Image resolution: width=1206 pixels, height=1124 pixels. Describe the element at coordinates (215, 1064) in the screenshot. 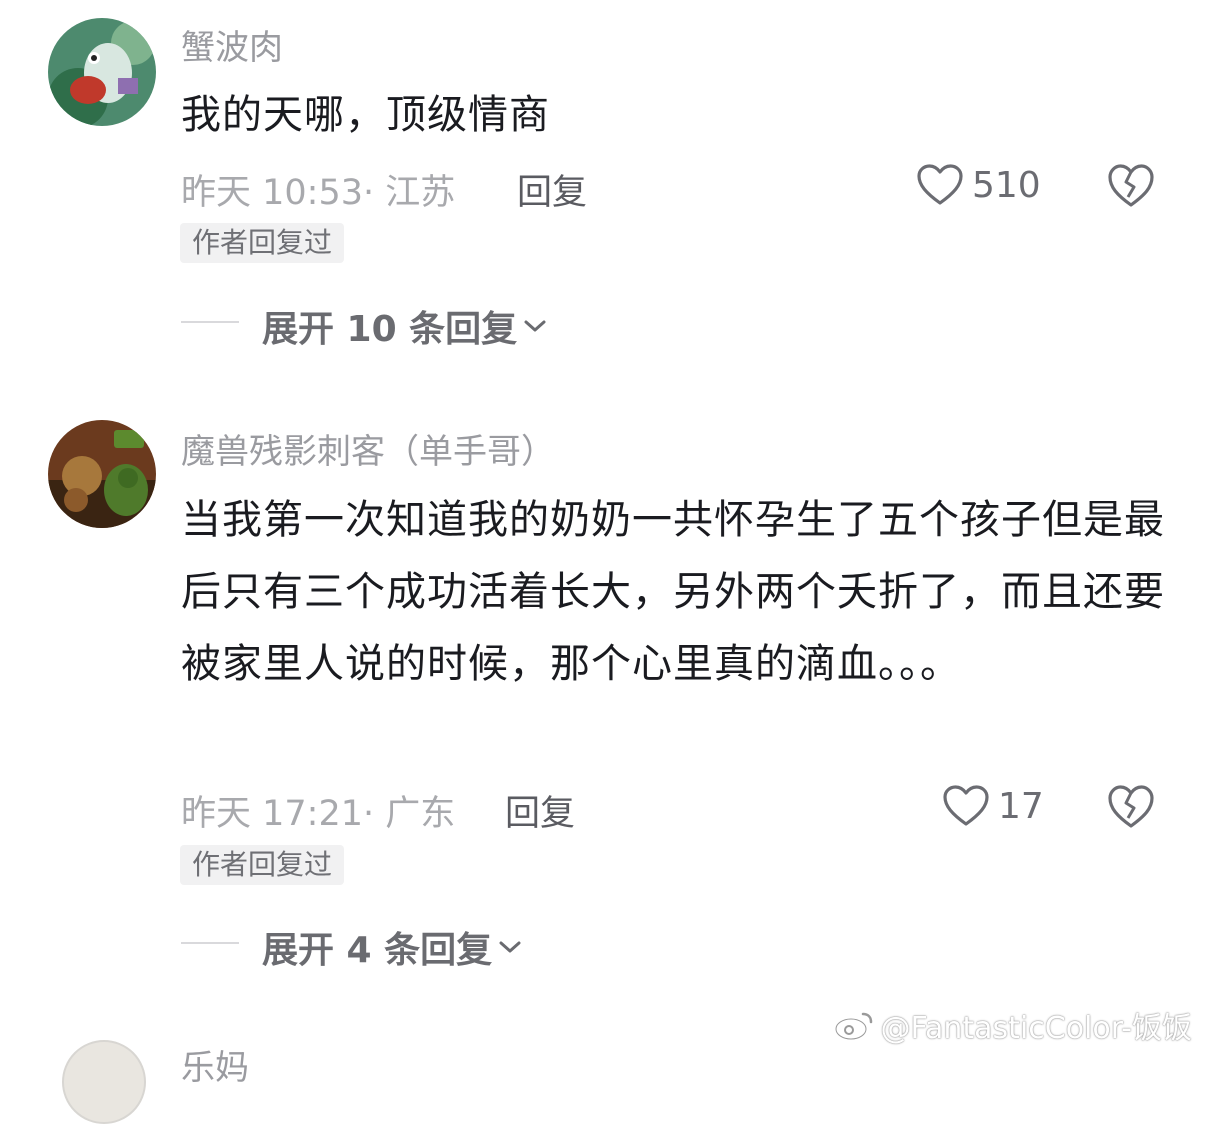

I see `username: 乐妈` at that location.